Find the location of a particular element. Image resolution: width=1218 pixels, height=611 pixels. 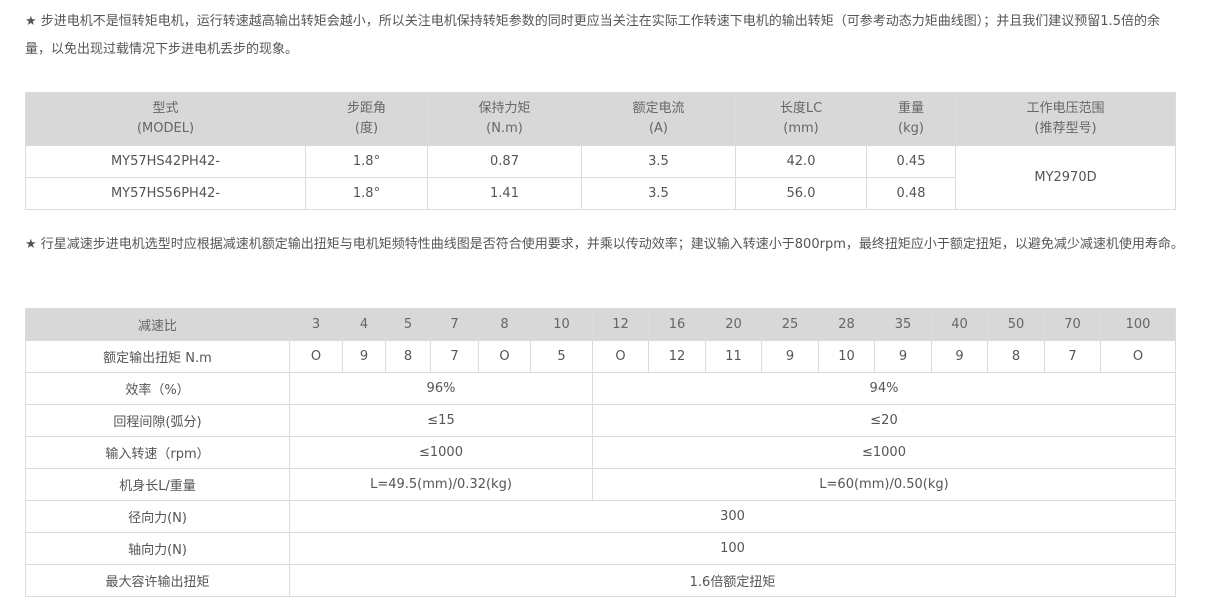

backlash-label: 回程间隙(弧分) is located at coordinates (157, 420).